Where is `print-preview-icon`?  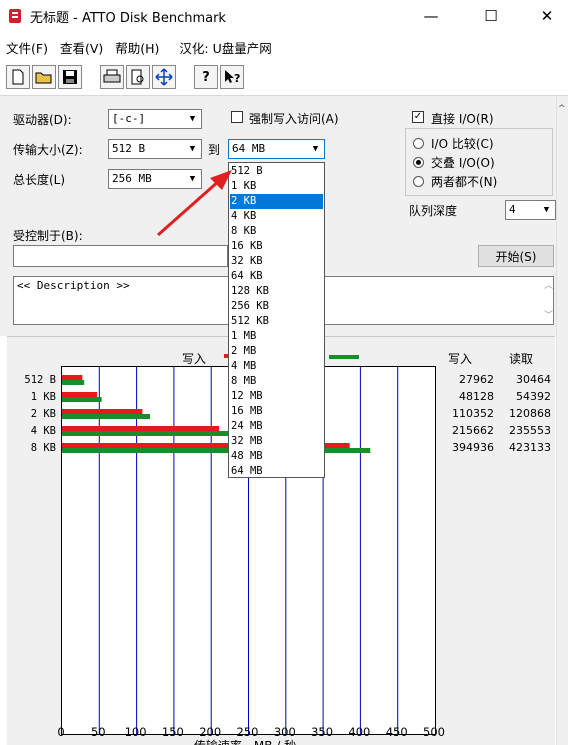
print-preview-icon is located at coordinates (138, 77).